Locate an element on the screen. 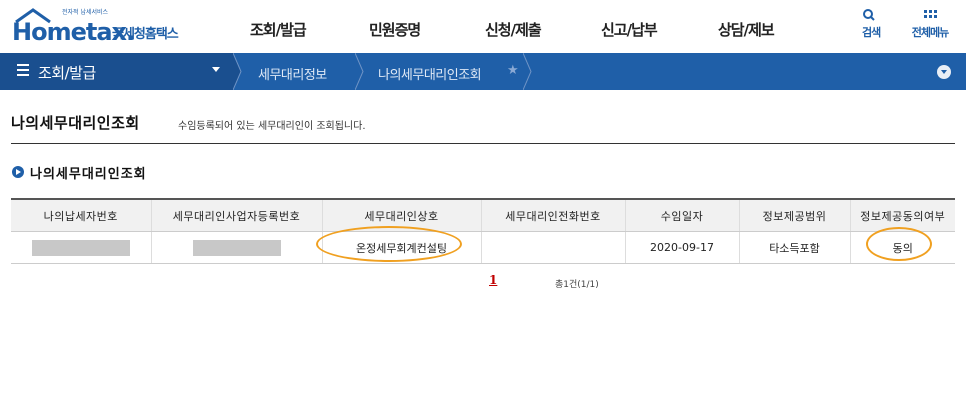 The image size is (966, 411). all-menu-label: 전체메뉴 is located at coordinates (930, 32).